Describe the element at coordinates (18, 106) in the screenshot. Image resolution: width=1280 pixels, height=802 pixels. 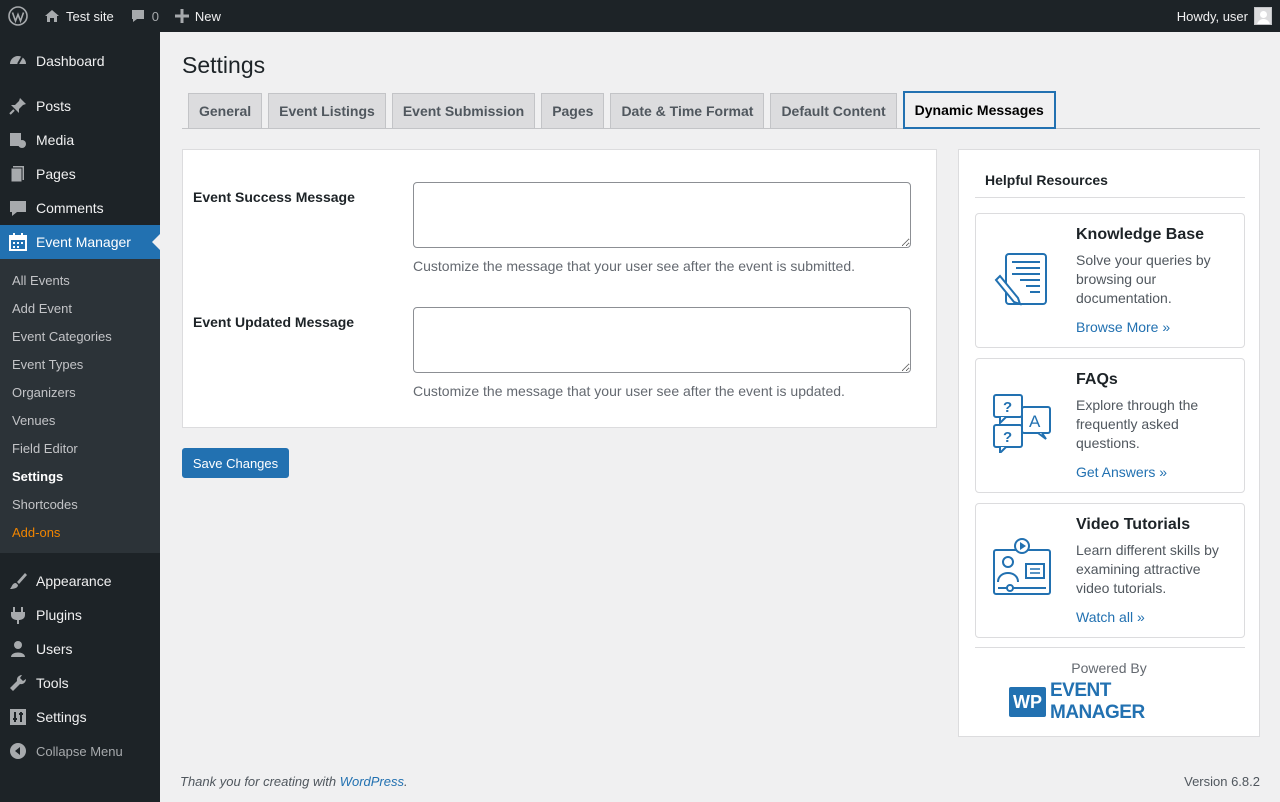
I see `pin-icon` at that location.